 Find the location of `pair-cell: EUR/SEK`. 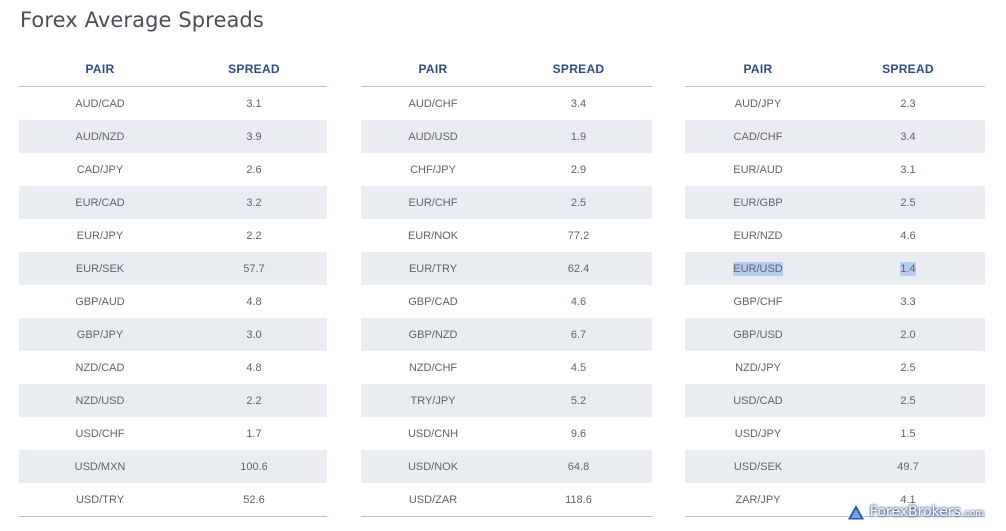

pair-cell: EUR/SEK is located at coordinates (100, 268).